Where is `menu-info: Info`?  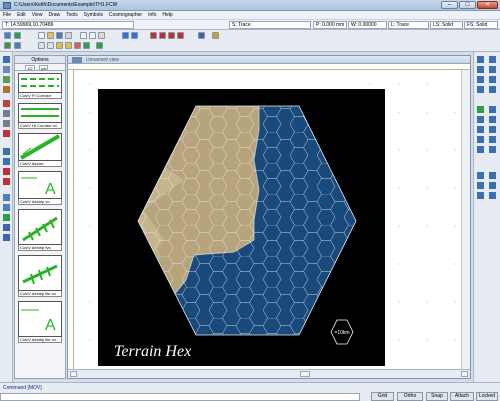 menu-info: Info is located at coordinates (152, 15).